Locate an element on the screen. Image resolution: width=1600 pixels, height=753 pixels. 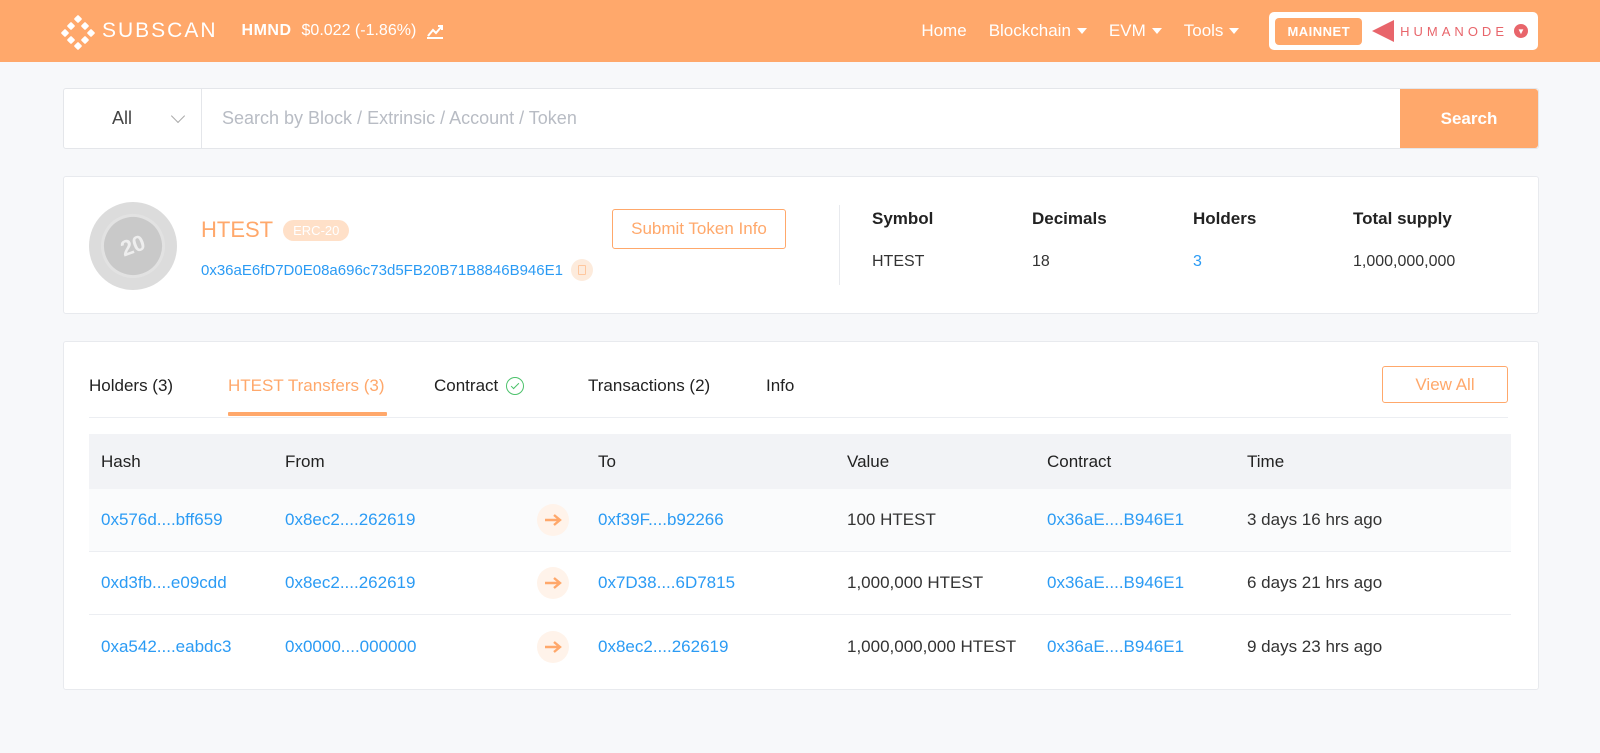
search-button: Search is located at coordinates (1469, 118).